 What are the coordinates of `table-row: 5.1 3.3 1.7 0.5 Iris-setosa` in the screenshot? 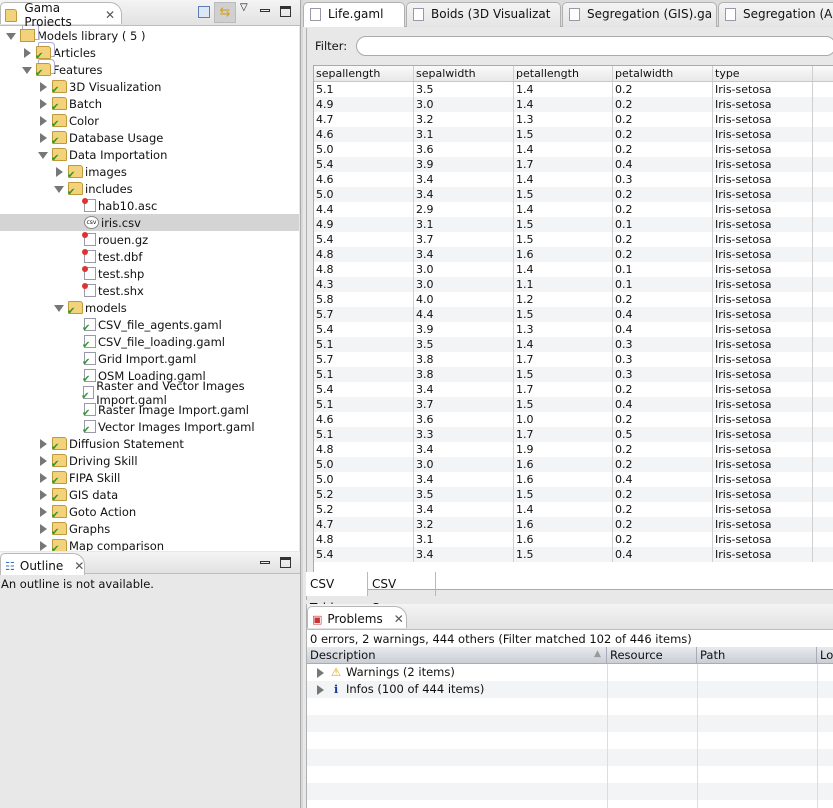 It's located at (573, 434).